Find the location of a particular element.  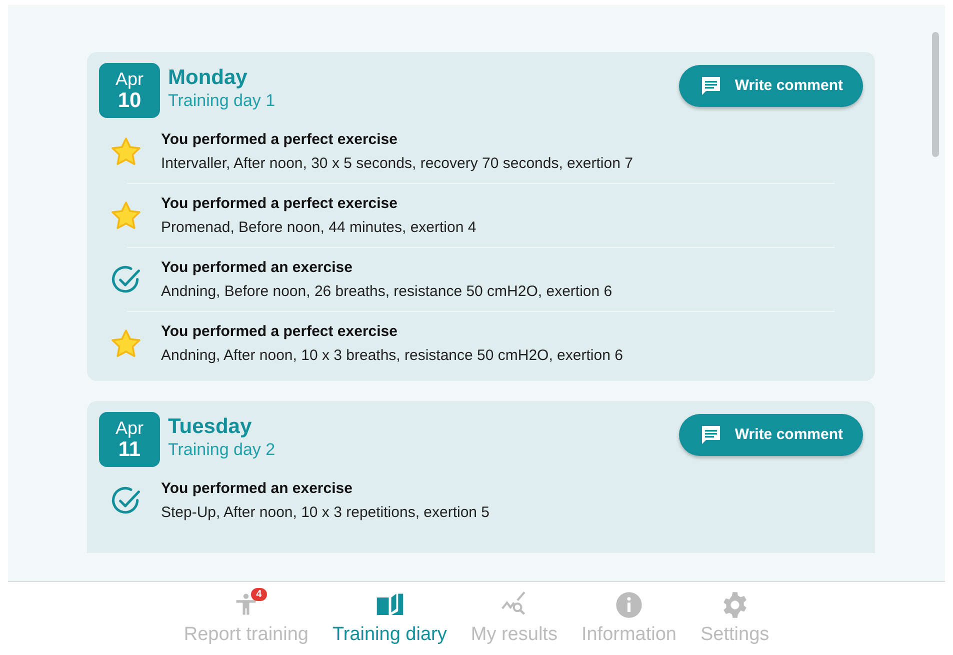

training-day-label: Training day 2 is located at coordinates (222, 450).